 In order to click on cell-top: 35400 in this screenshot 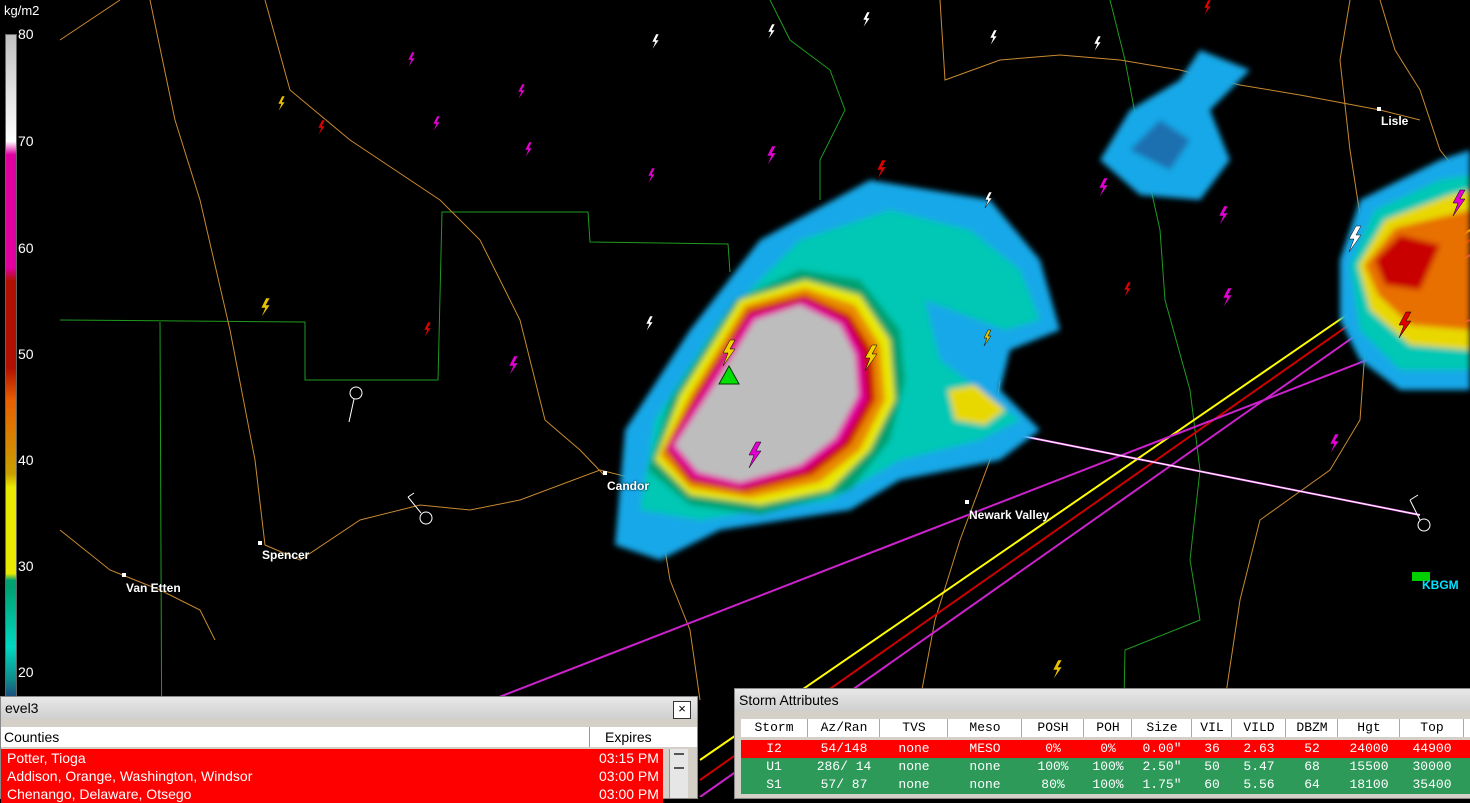, I will do `click(1432, 784)`.